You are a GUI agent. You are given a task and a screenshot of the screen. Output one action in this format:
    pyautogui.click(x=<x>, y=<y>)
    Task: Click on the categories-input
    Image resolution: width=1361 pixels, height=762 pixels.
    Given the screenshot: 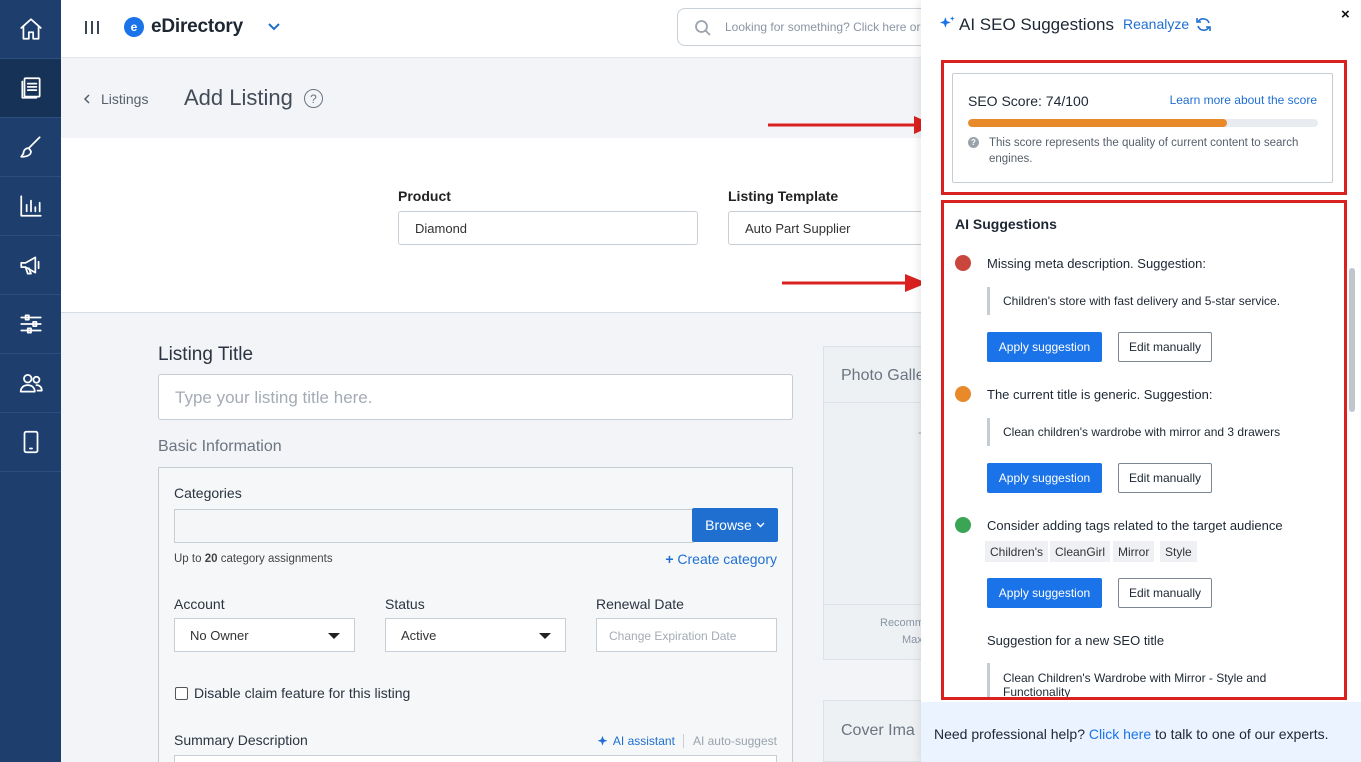 What is the action you would take?
    pyautogui.click(x=434, y=526)
    